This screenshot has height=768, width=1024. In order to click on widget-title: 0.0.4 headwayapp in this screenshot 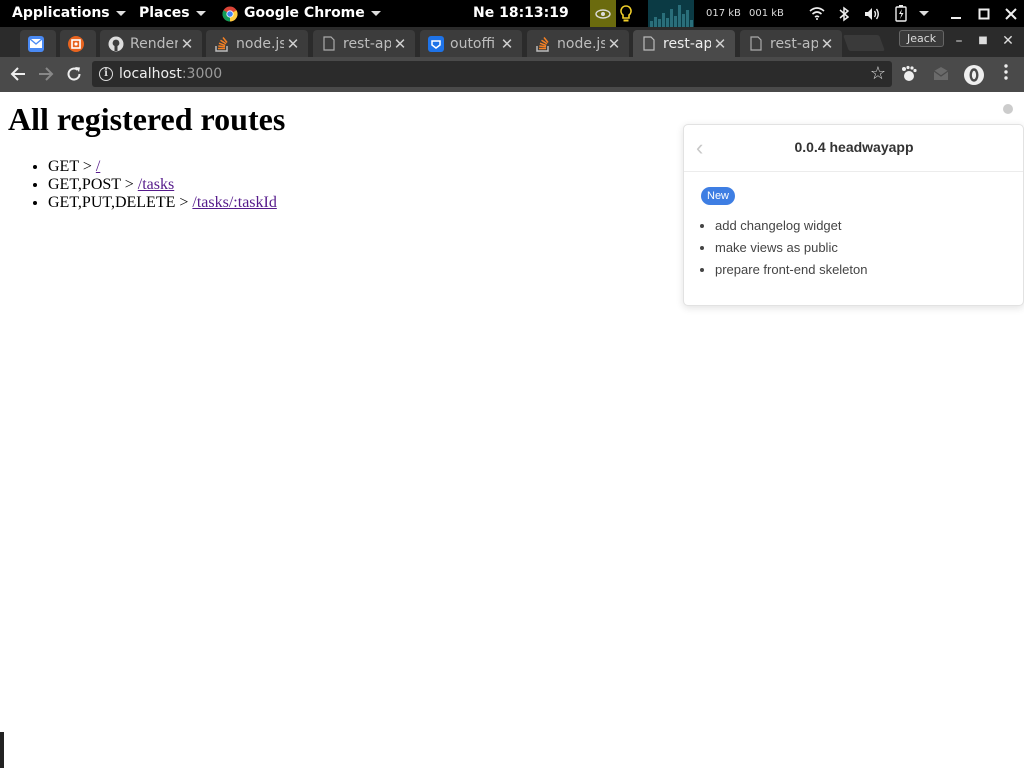, I will do `click(854, 147)`.